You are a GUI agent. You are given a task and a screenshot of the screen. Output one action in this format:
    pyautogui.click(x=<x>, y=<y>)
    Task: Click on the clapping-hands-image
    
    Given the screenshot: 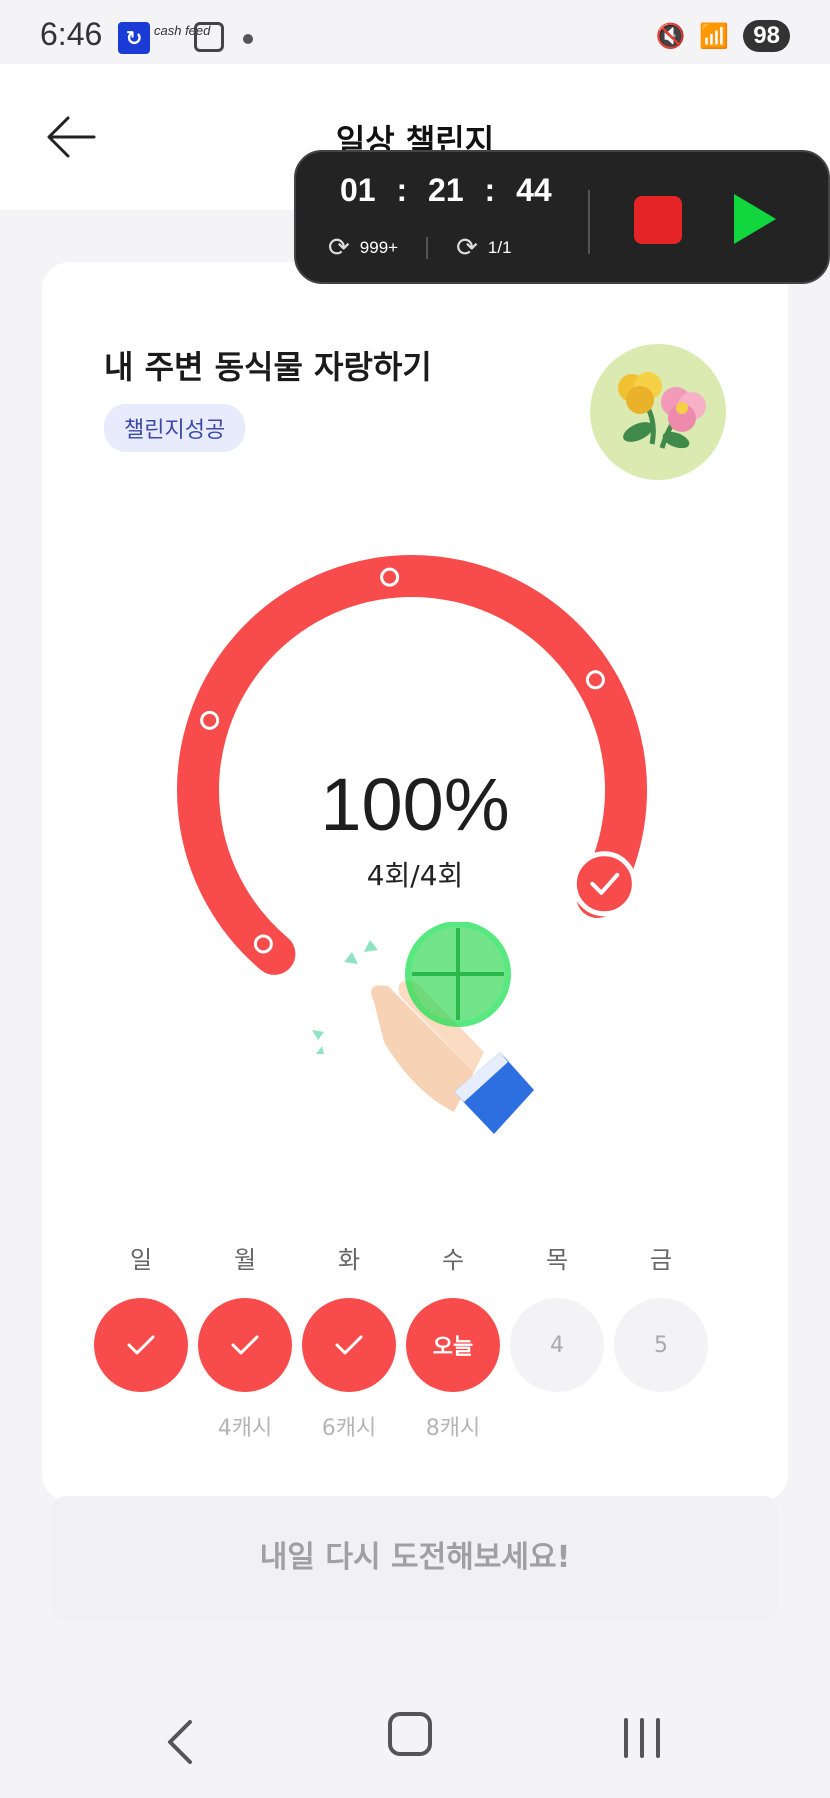 What is the action you would take?
    pyautogui.click(x=424, y=1041)
    